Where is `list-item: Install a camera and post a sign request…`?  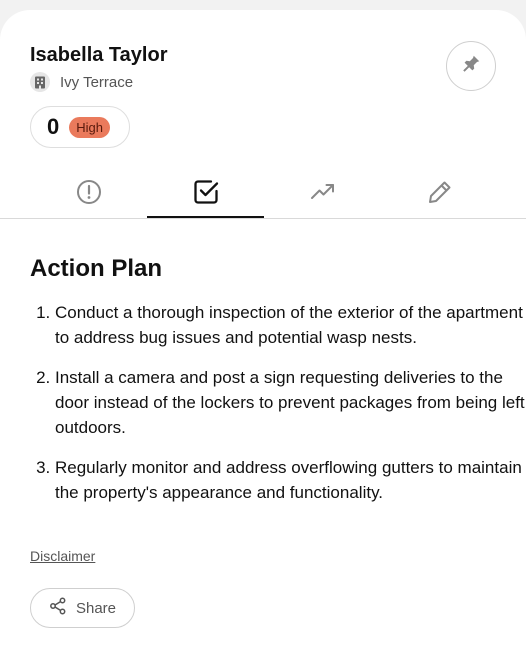
list-item: Install a camera and post a sign request… is located at coordinates (290, 402).